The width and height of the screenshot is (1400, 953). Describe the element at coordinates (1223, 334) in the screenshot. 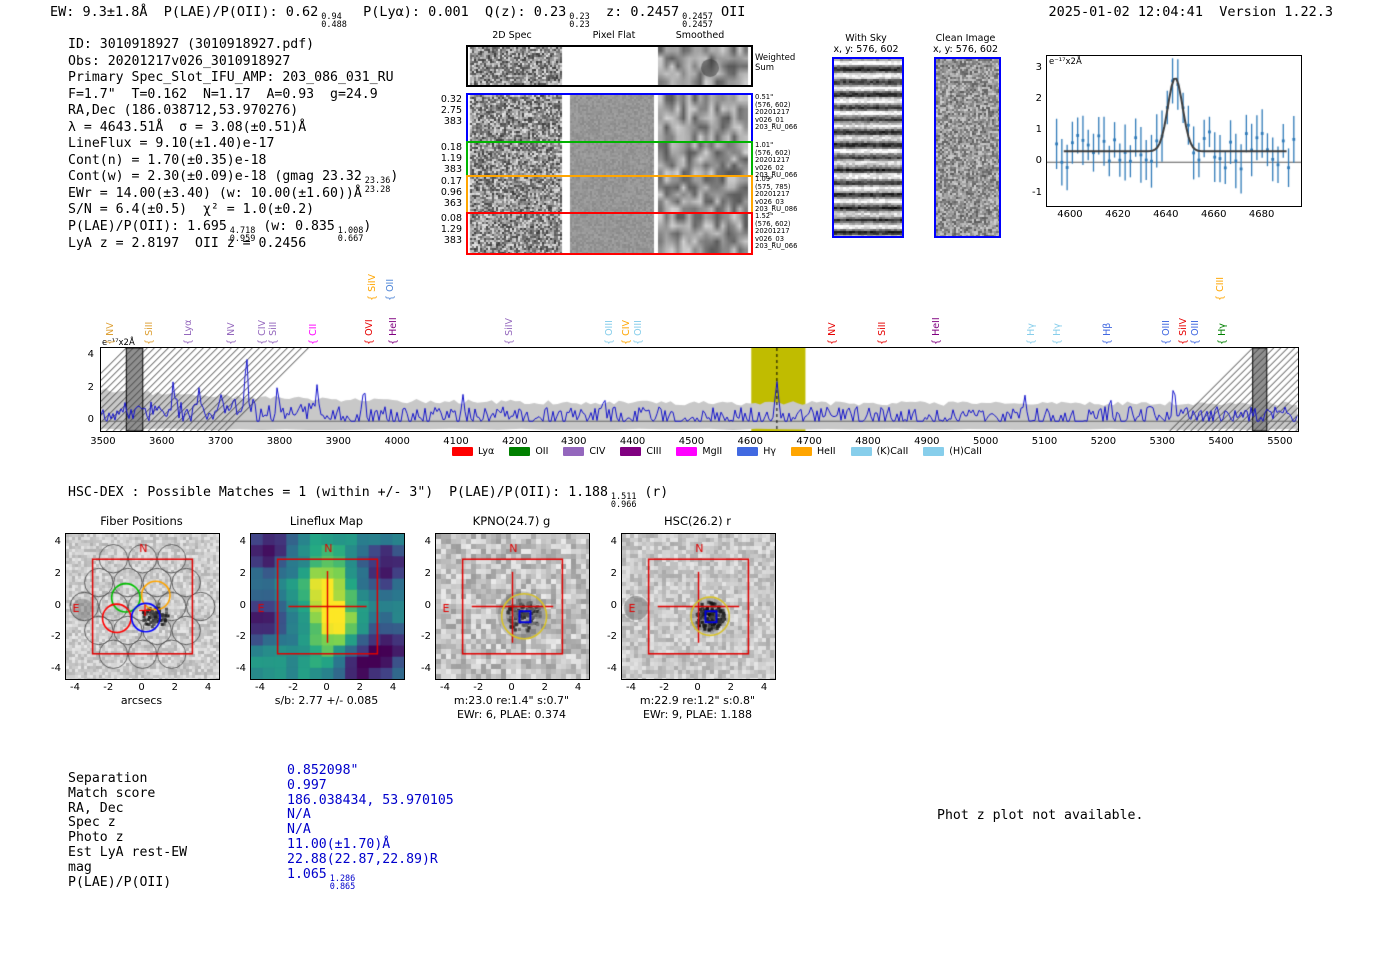

I see `emission-label-Hγ-25: { Hγ` at that location.